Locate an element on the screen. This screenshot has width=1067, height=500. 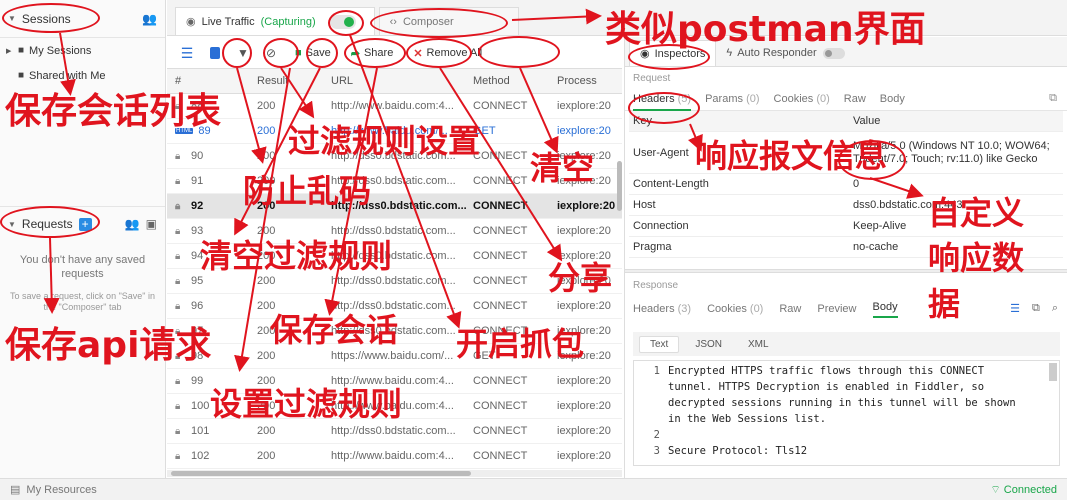
annotation-set-filter: 设置过滤规则 is located at coordinates (306, 404).